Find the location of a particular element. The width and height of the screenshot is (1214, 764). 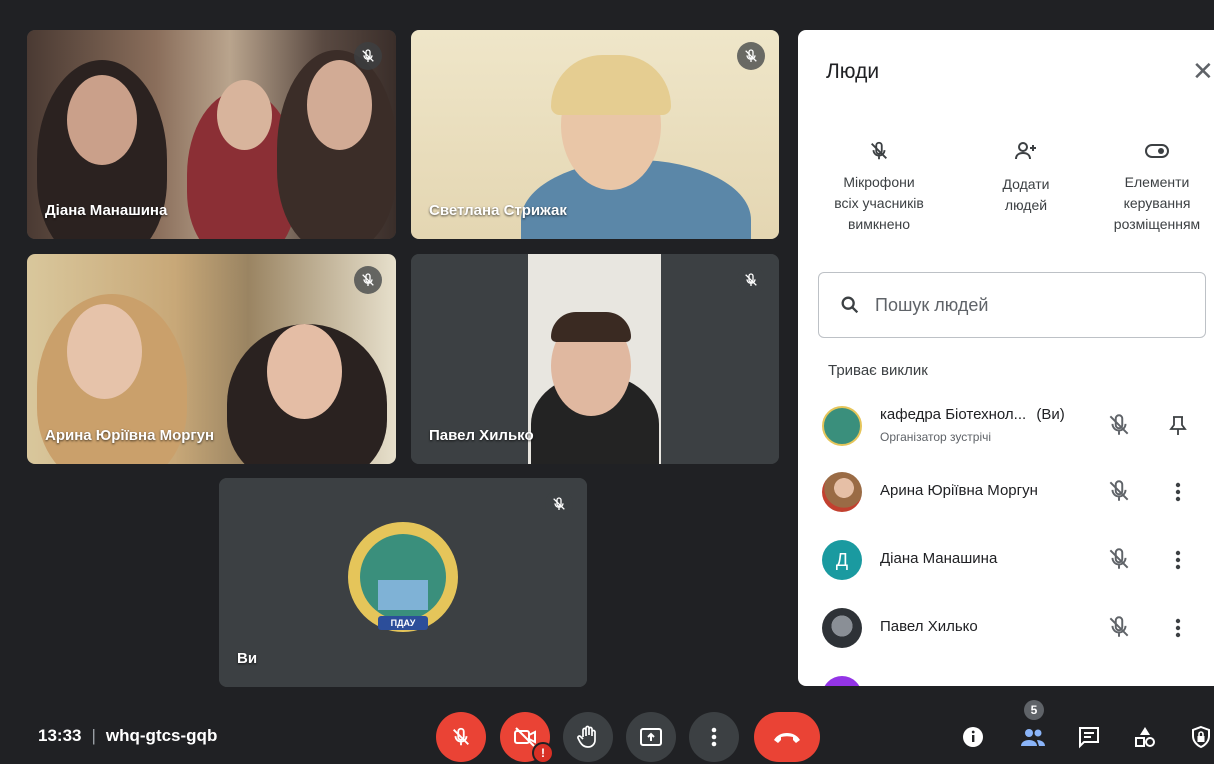

panel-title: Люди is located at coordinates (853, 71).